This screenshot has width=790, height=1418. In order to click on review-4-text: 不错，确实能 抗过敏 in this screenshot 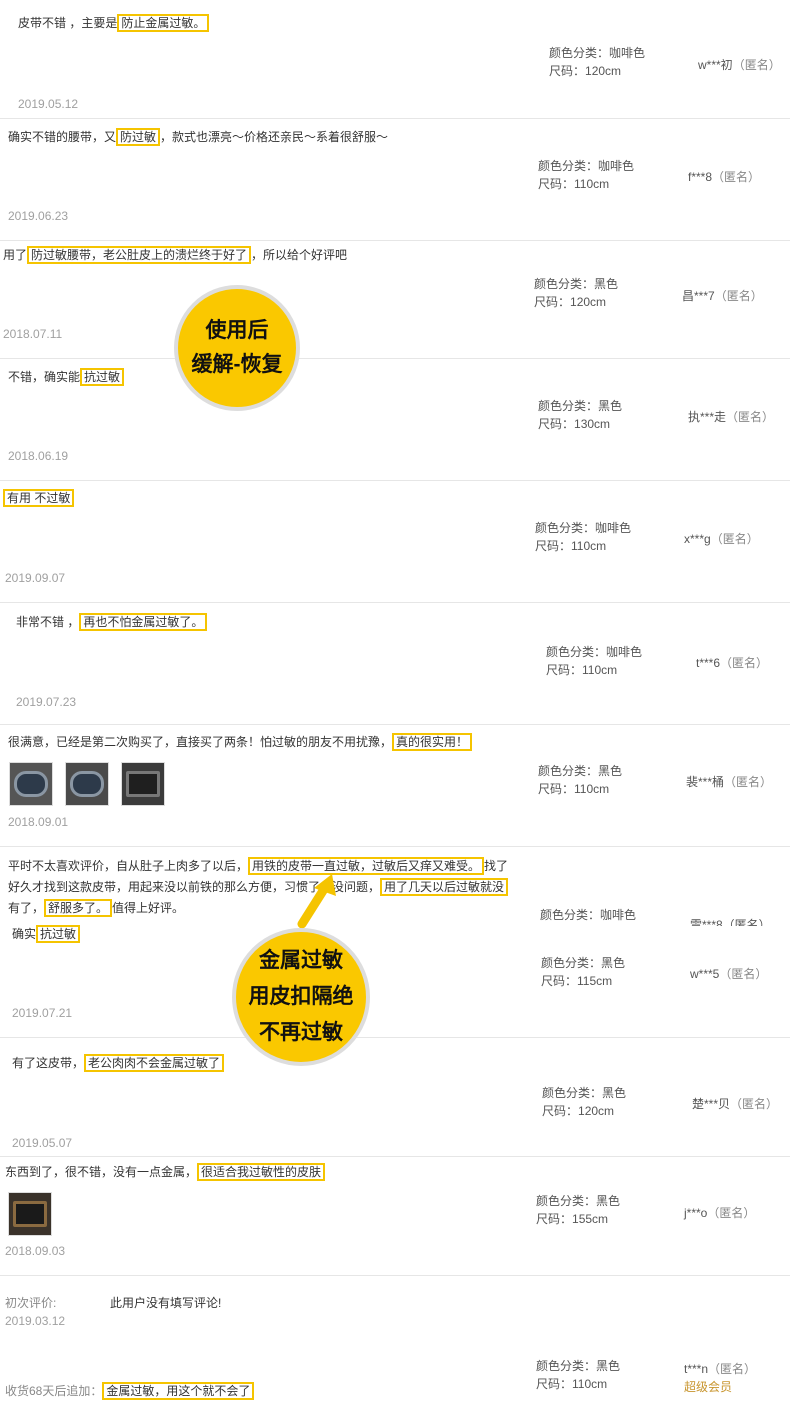, I will do `click(66, 377)`.